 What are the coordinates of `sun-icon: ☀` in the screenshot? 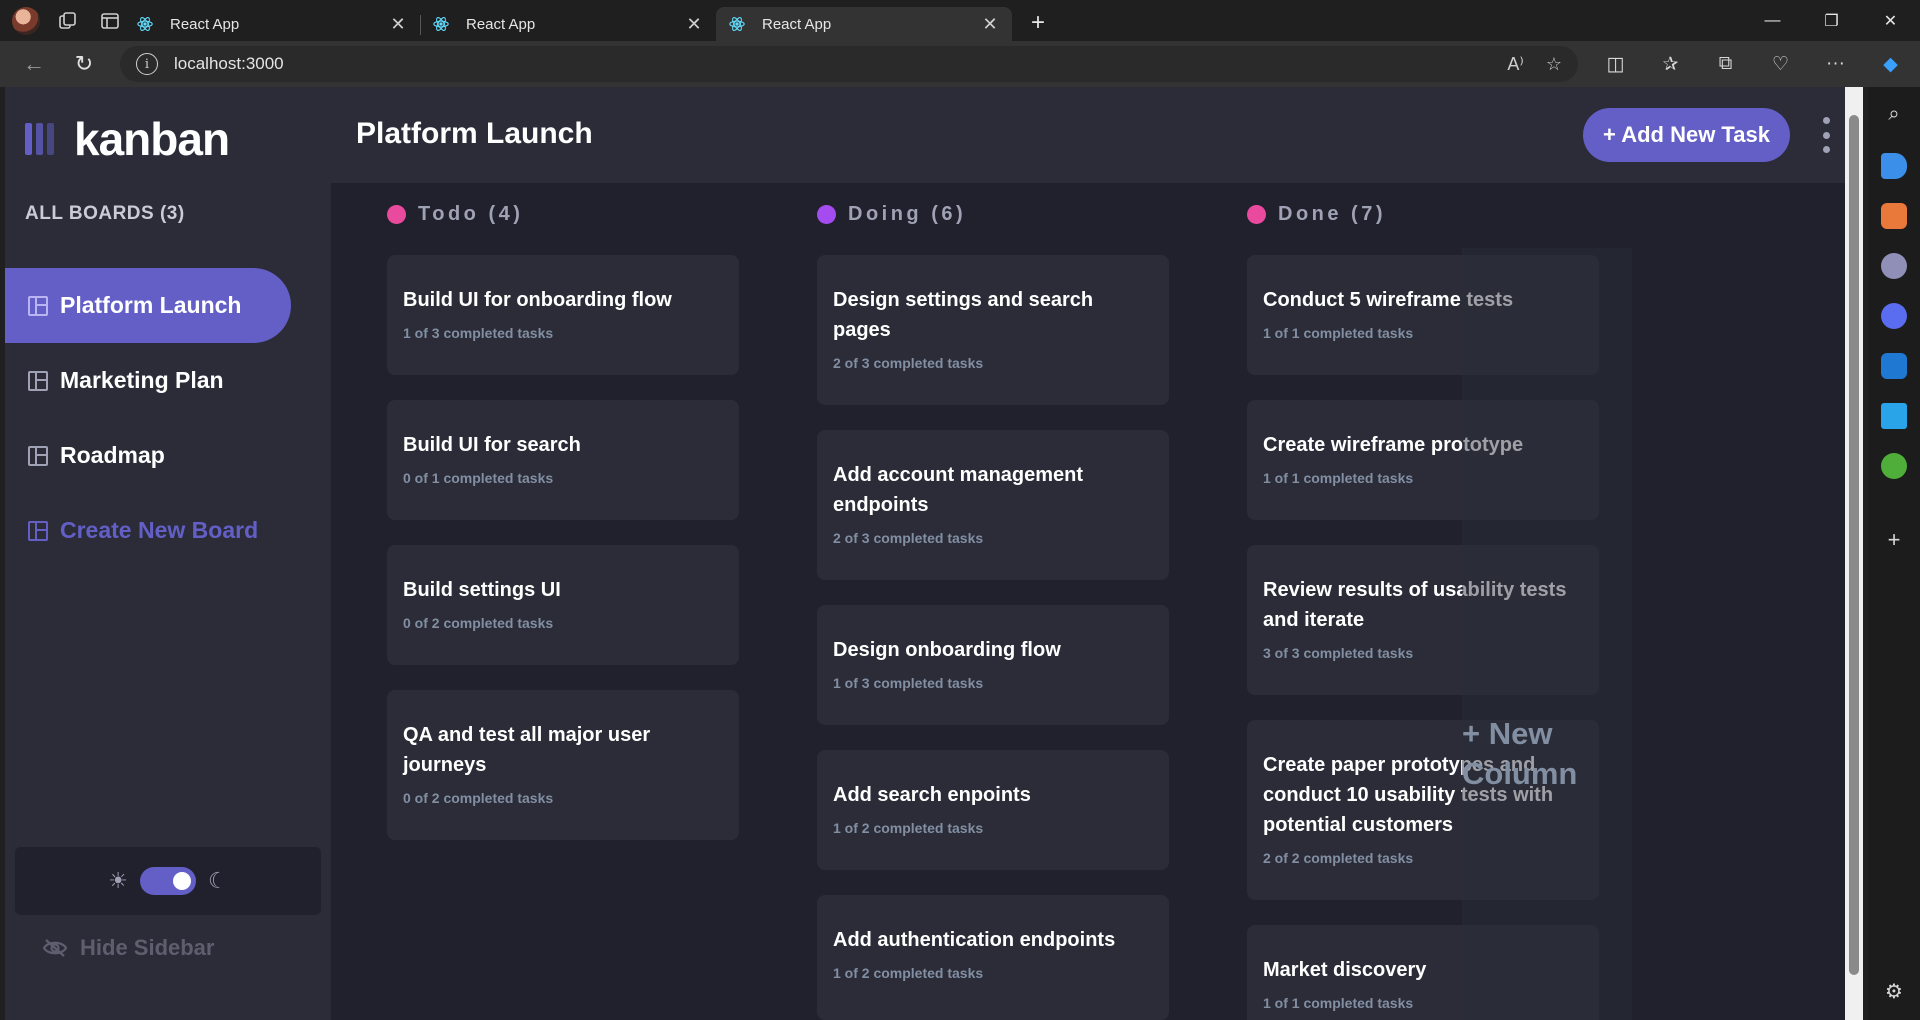 It's located at (118, 880).